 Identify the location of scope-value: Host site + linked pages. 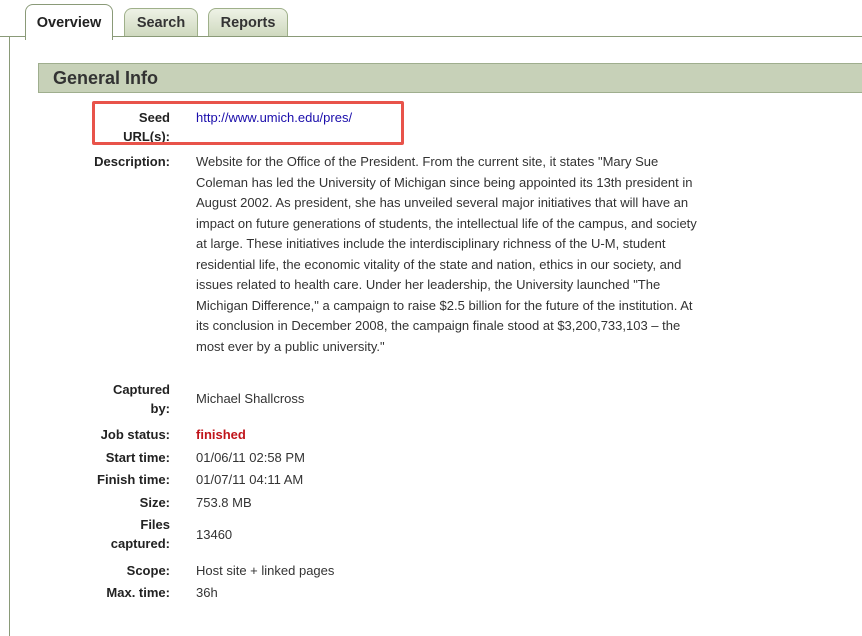
(265, 570).